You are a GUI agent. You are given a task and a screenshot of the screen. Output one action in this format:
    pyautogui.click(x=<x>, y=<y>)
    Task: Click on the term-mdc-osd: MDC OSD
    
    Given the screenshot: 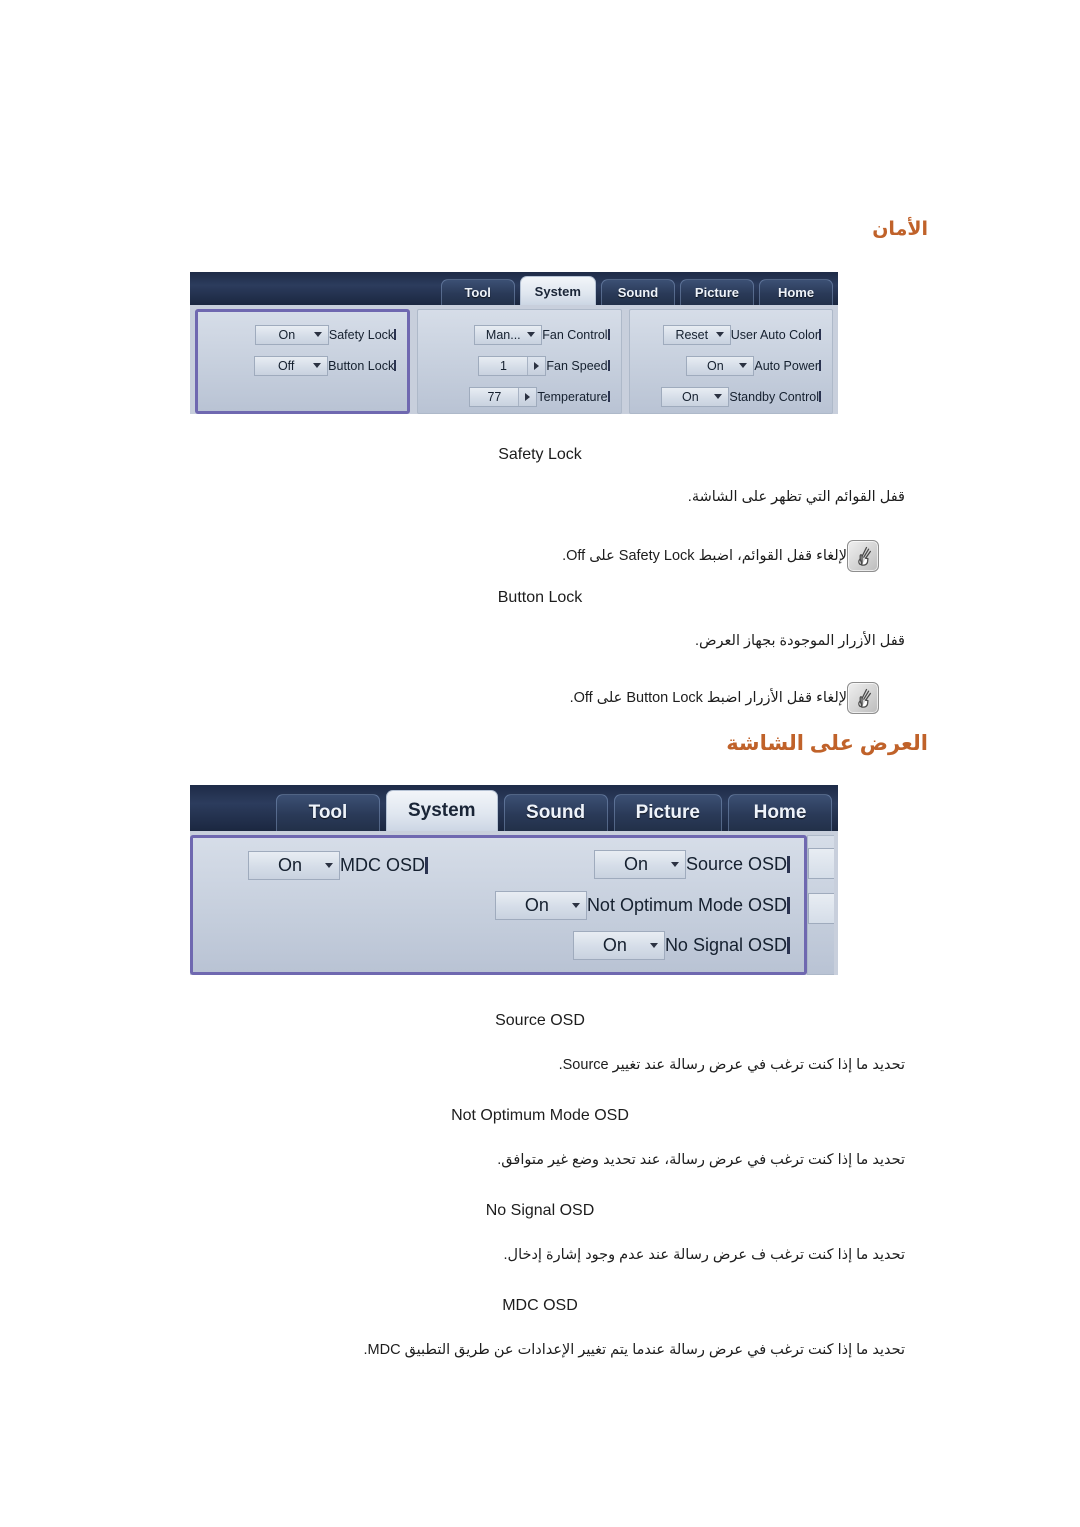 What is the action you would take?
    pyautogui.click(x=540, y=1305)
    